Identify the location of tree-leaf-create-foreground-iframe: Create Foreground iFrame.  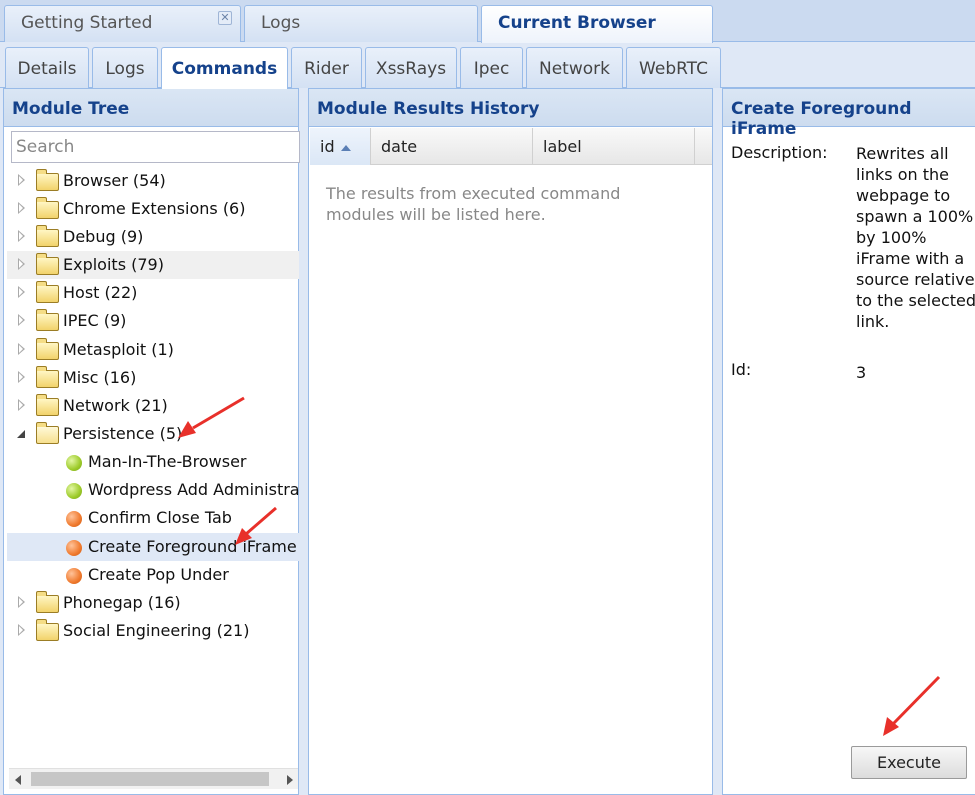
(153, 547).